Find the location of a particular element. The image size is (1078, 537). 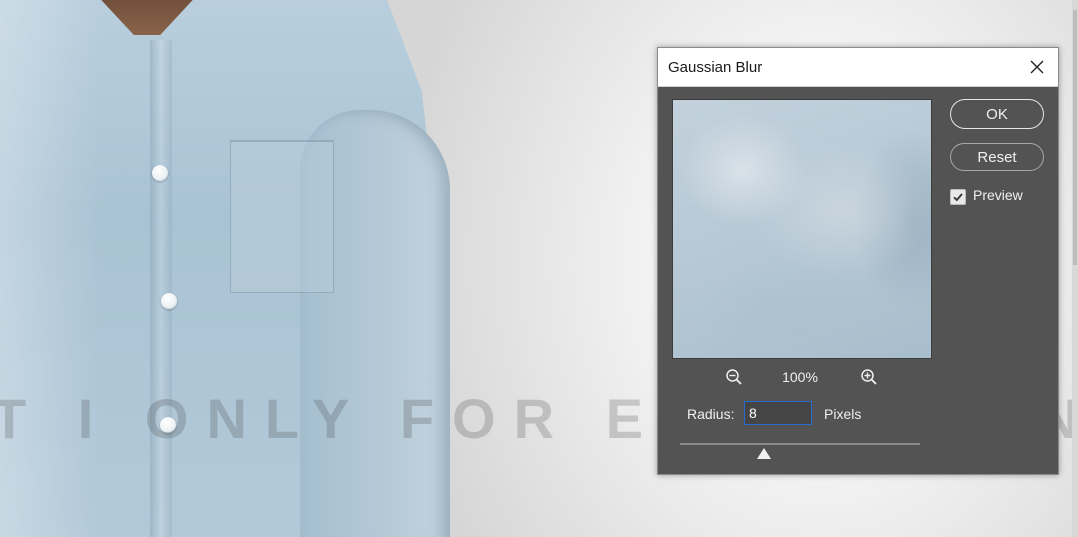

watermark-text: T I ONLY FOR EDUCATION is located at coordinates (539, 418).